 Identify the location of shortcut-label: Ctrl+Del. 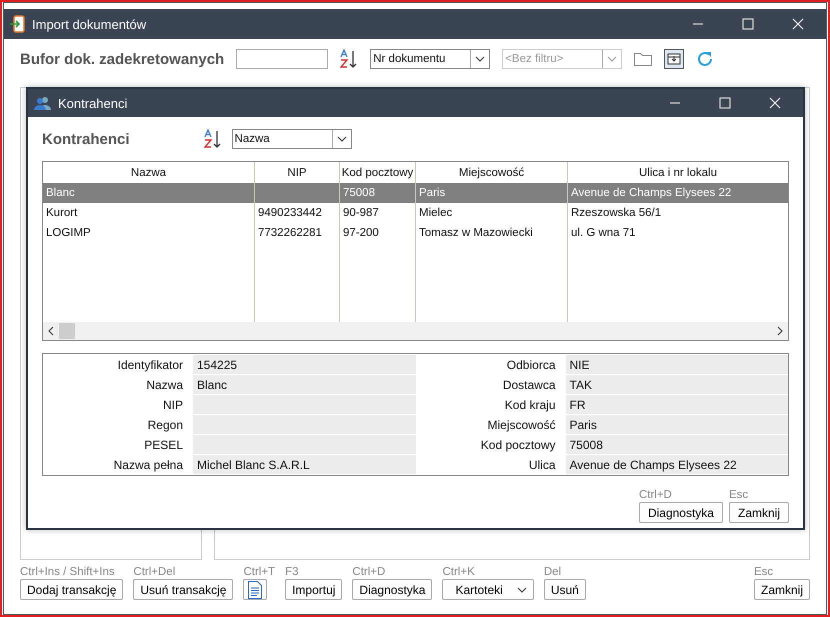
(154, 572).